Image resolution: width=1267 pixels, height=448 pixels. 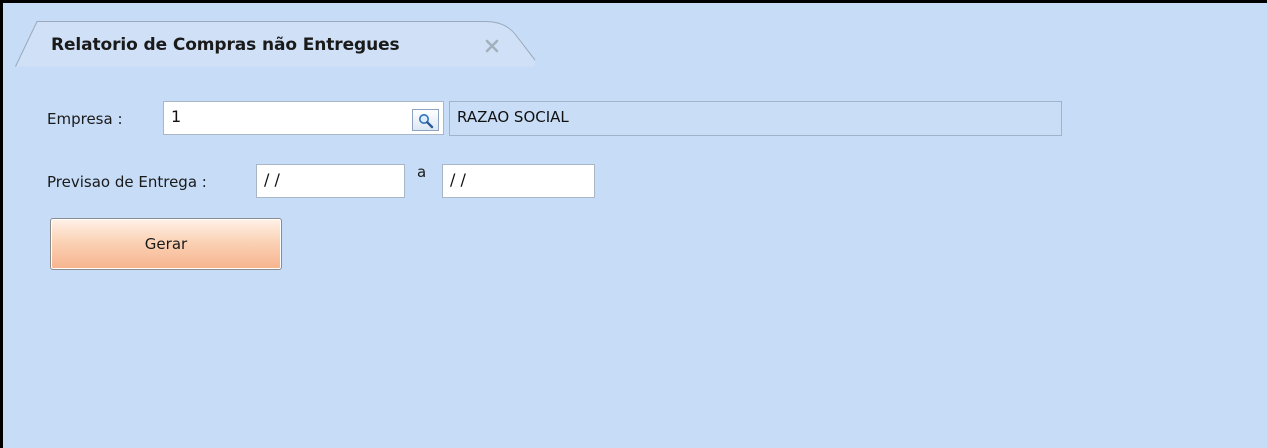 What do you see at coordinates (635, 35) in the screenshot?
I see `tab-strip: Relatorio de Compras não Entregues` at bounding box center [635, 35].